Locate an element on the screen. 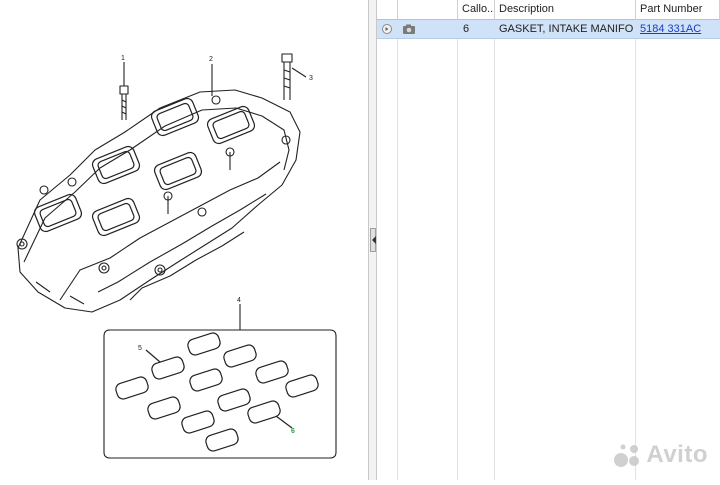  row-description: GASKET, INTAKE MANIFOLD is located at coordinates (566, 29).